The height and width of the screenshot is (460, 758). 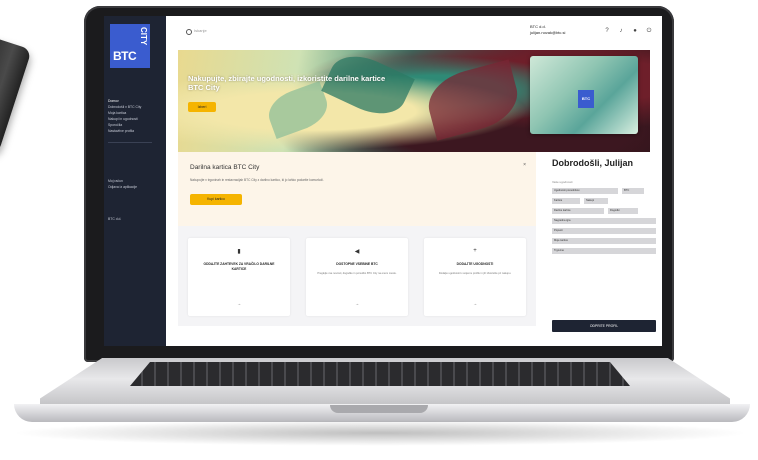 I want to click on laptop-keyboard, so click(x=380, y=374).